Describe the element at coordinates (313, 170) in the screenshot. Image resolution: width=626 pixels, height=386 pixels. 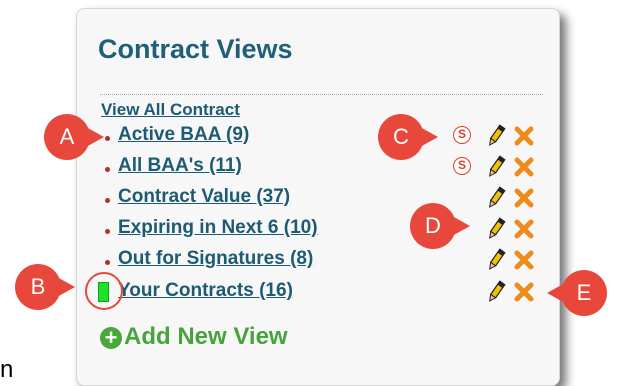
I see `list-item: All BAA's (11) S` at that location.